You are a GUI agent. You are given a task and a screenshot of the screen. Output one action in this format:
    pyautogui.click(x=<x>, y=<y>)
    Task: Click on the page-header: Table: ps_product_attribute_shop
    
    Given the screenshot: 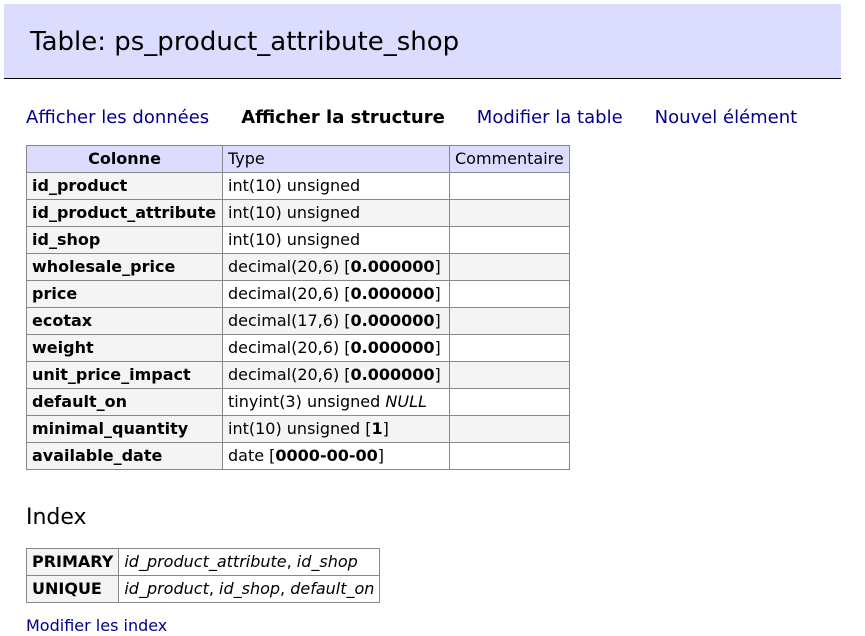 What is the action you would take?
    pyautogui.click(x=422, y=41)
    